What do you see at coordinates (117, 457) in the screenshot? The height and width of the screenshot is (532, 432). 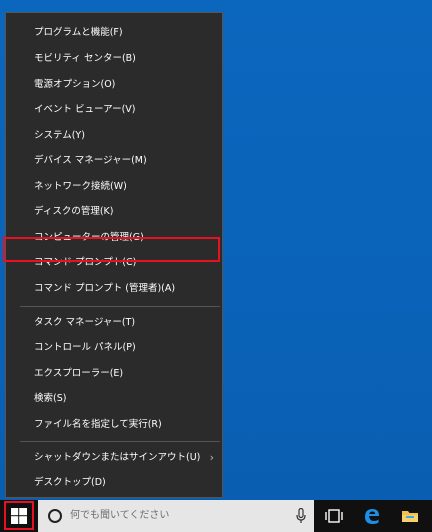 I see `menu-item-label: シャットダウンまたはサインアウト(U)` at bounding box center [117, 457].